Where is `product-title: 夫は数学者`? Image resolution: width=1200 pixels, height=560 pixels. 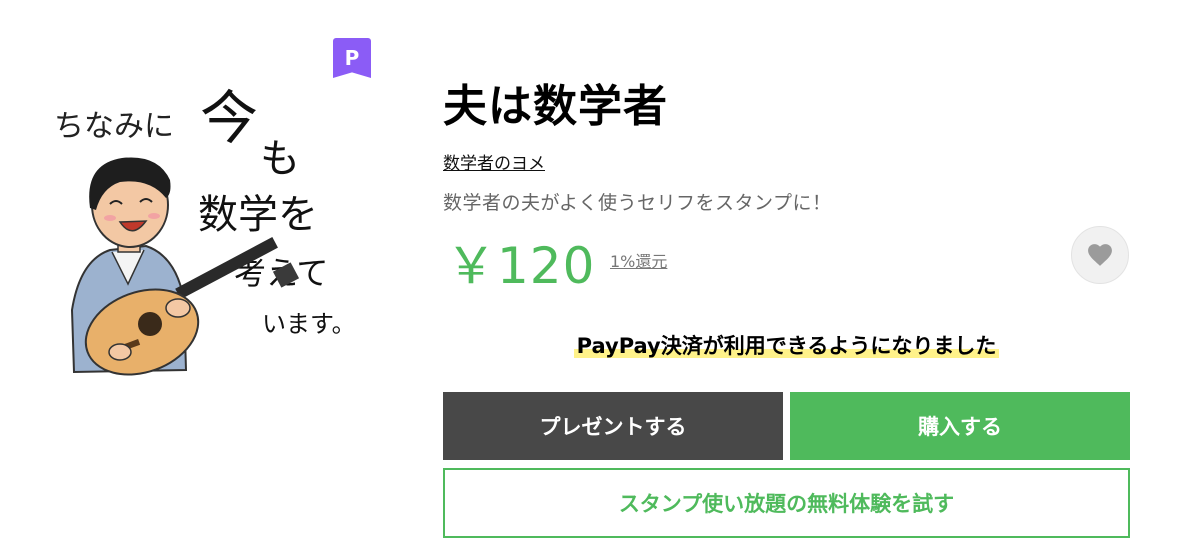
product-title: 夫は数学者 is located at coordinates (555, 106).